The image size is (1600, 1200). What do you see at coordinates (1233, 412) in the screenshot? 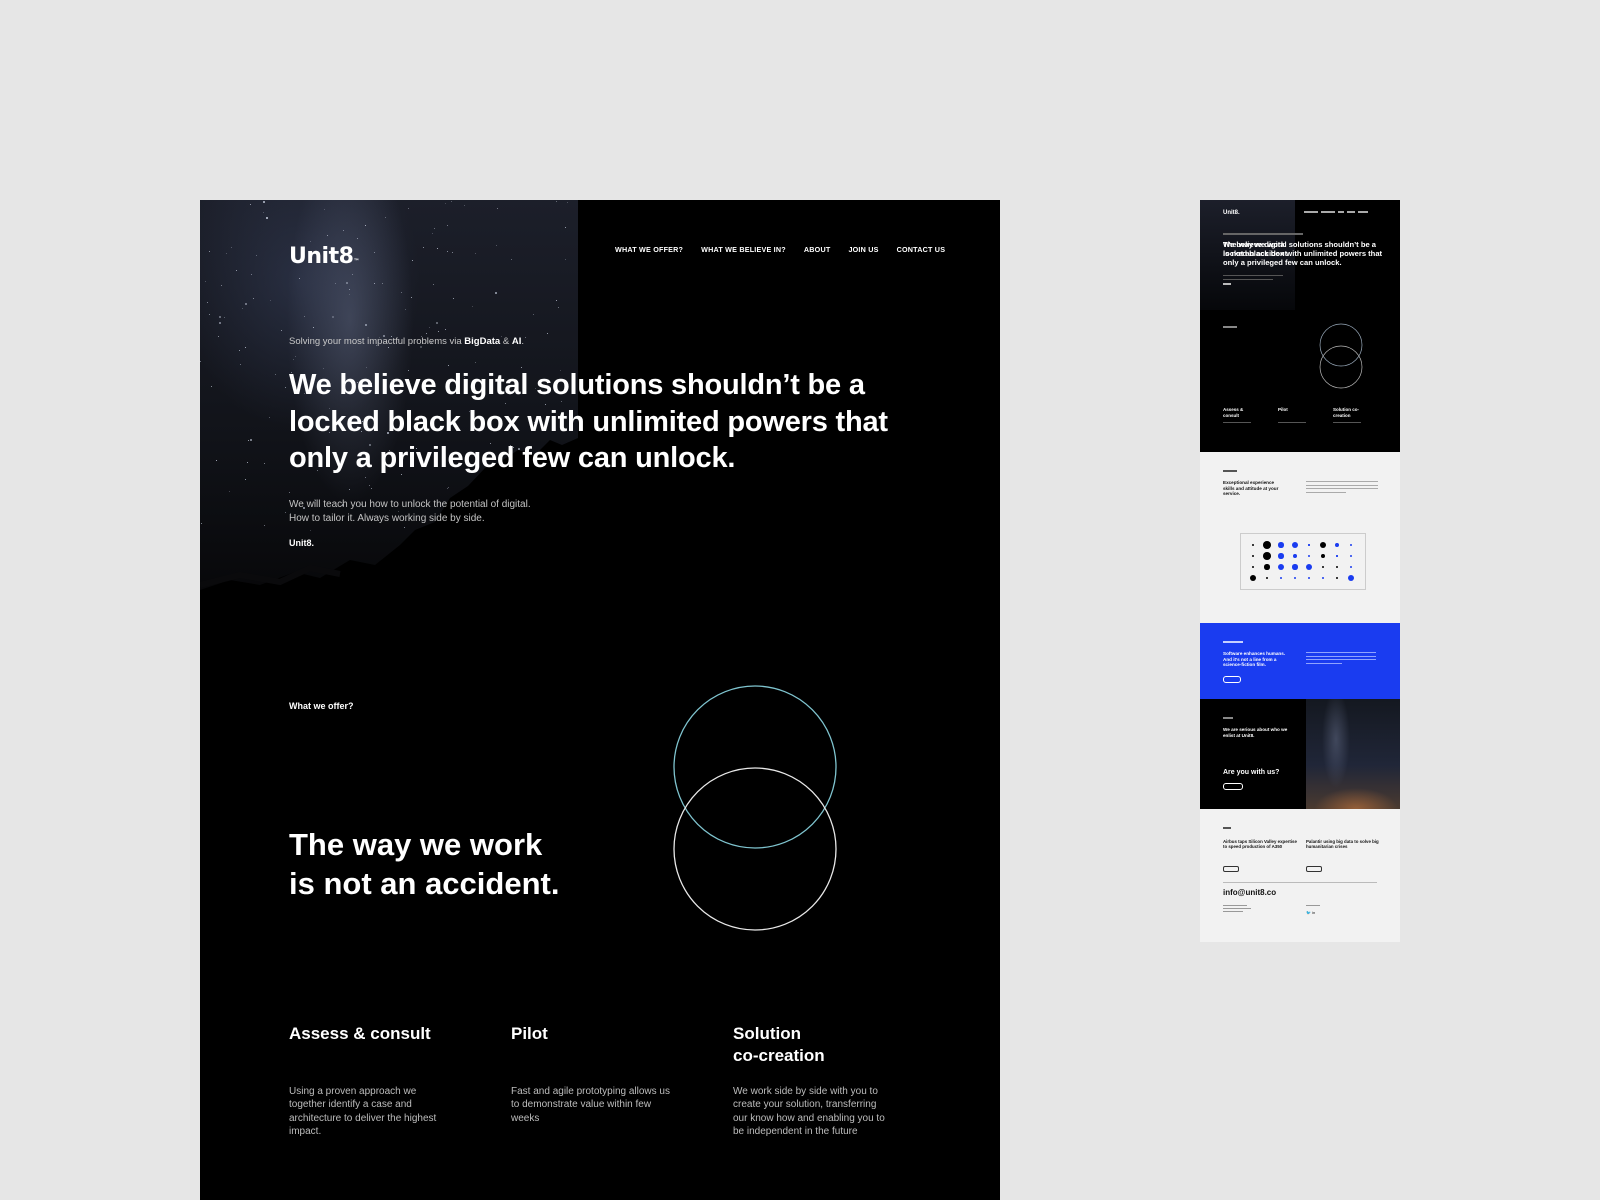
I see `preview-service-1: Assess & consult` at bounding box center [1233, 412].